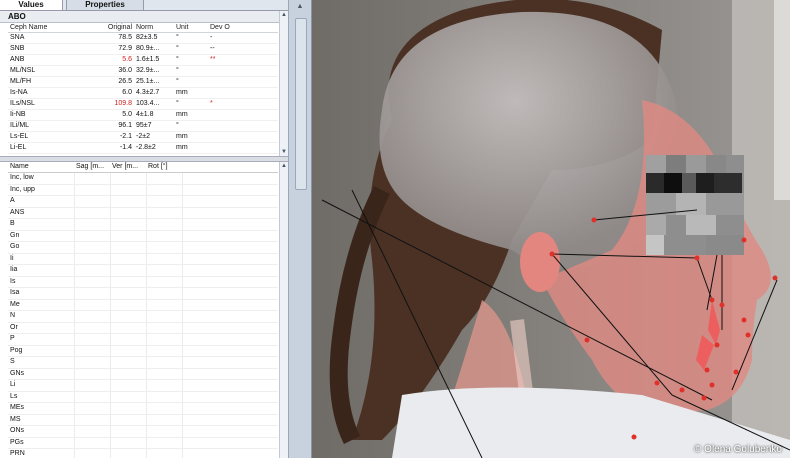 This screenshot has height=458, width=790. I want to click on ceph-row: ILs/NSL 109.8 103.4... ° *, so click(143, 104).